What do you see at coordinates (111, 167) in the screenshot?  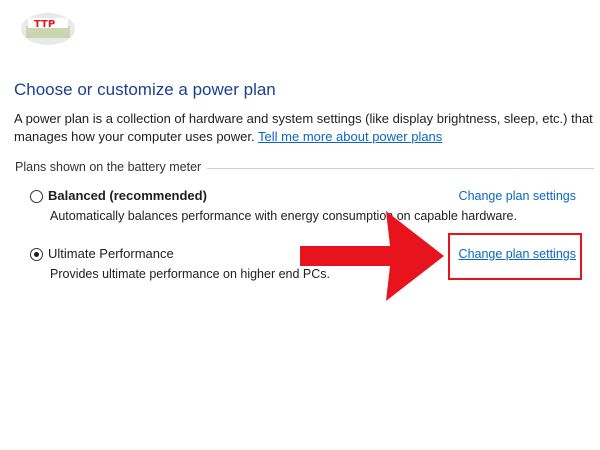 I see `group-label: Plans shown on the battery meter` at bounding box center [111, 167].